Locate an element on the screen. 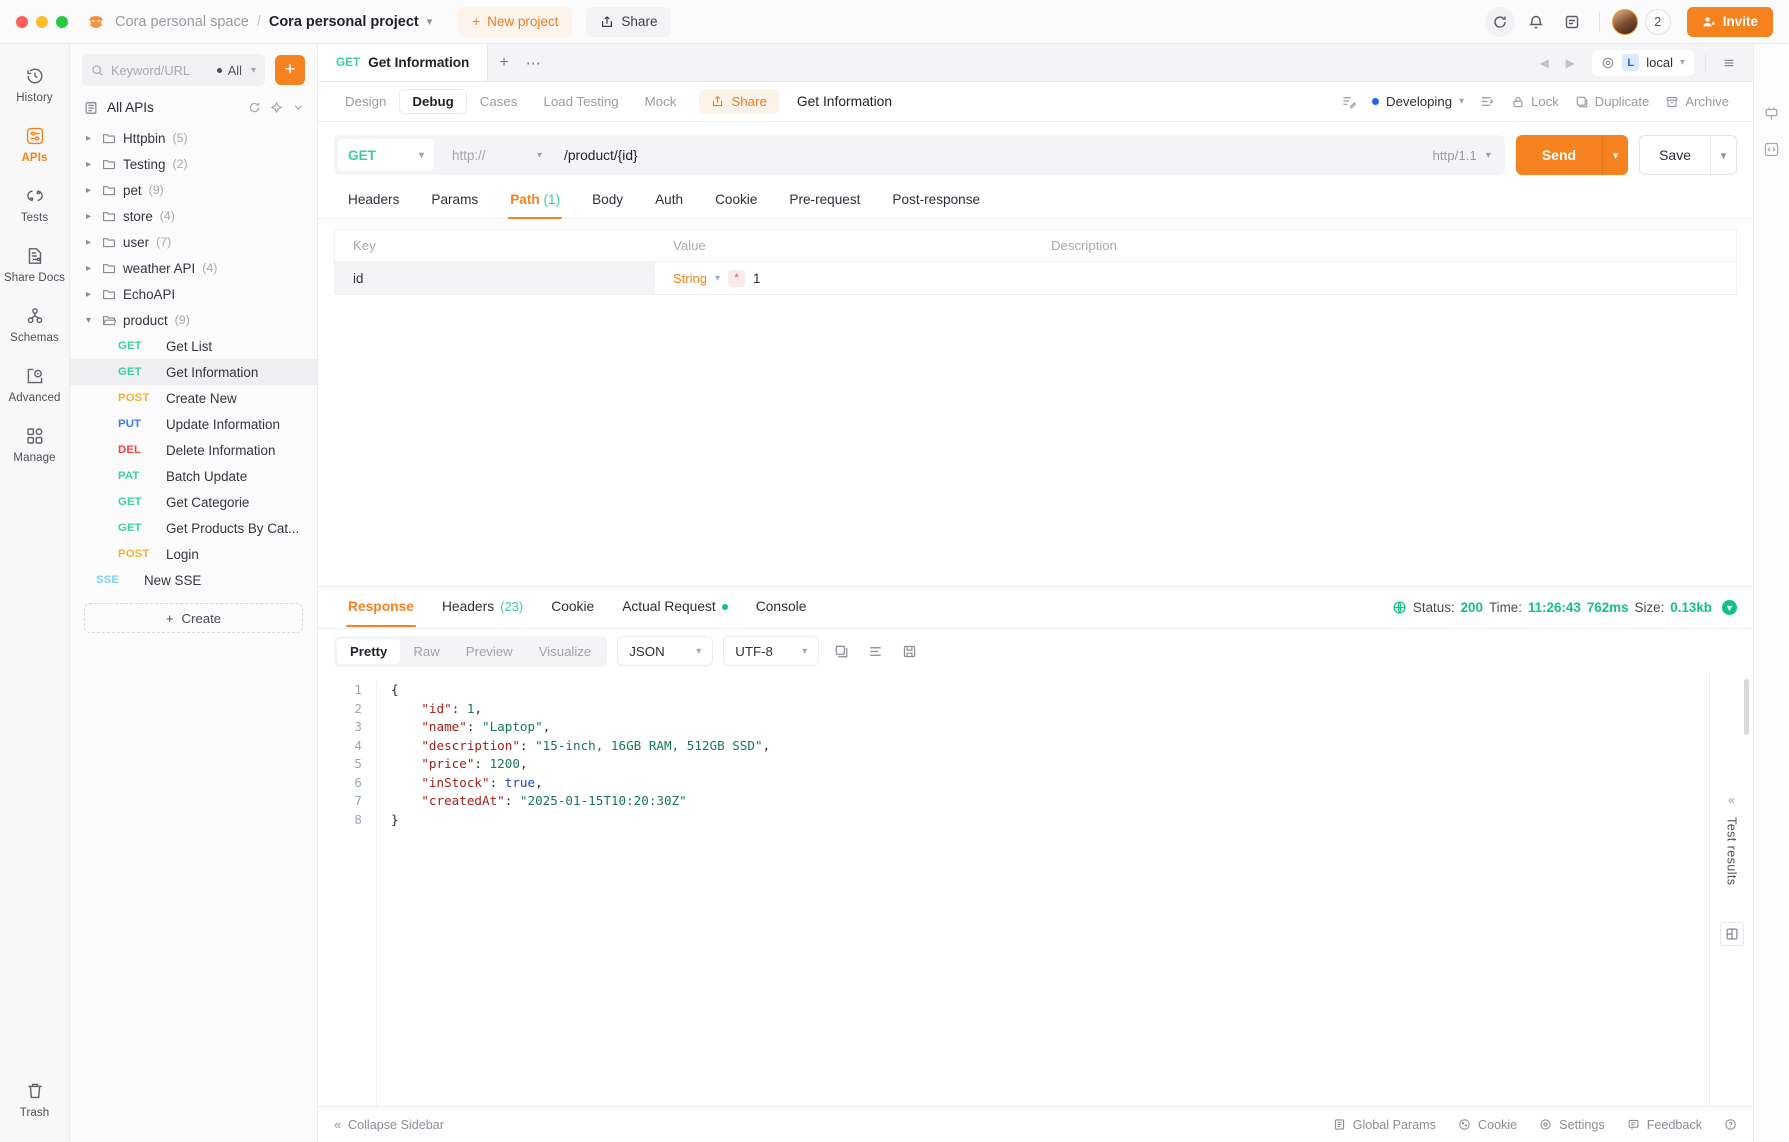 The width and height of the screenshot is (1789, 1142). encoding-chevron-down-icon: ▾ is located at coordinates (804, 651).